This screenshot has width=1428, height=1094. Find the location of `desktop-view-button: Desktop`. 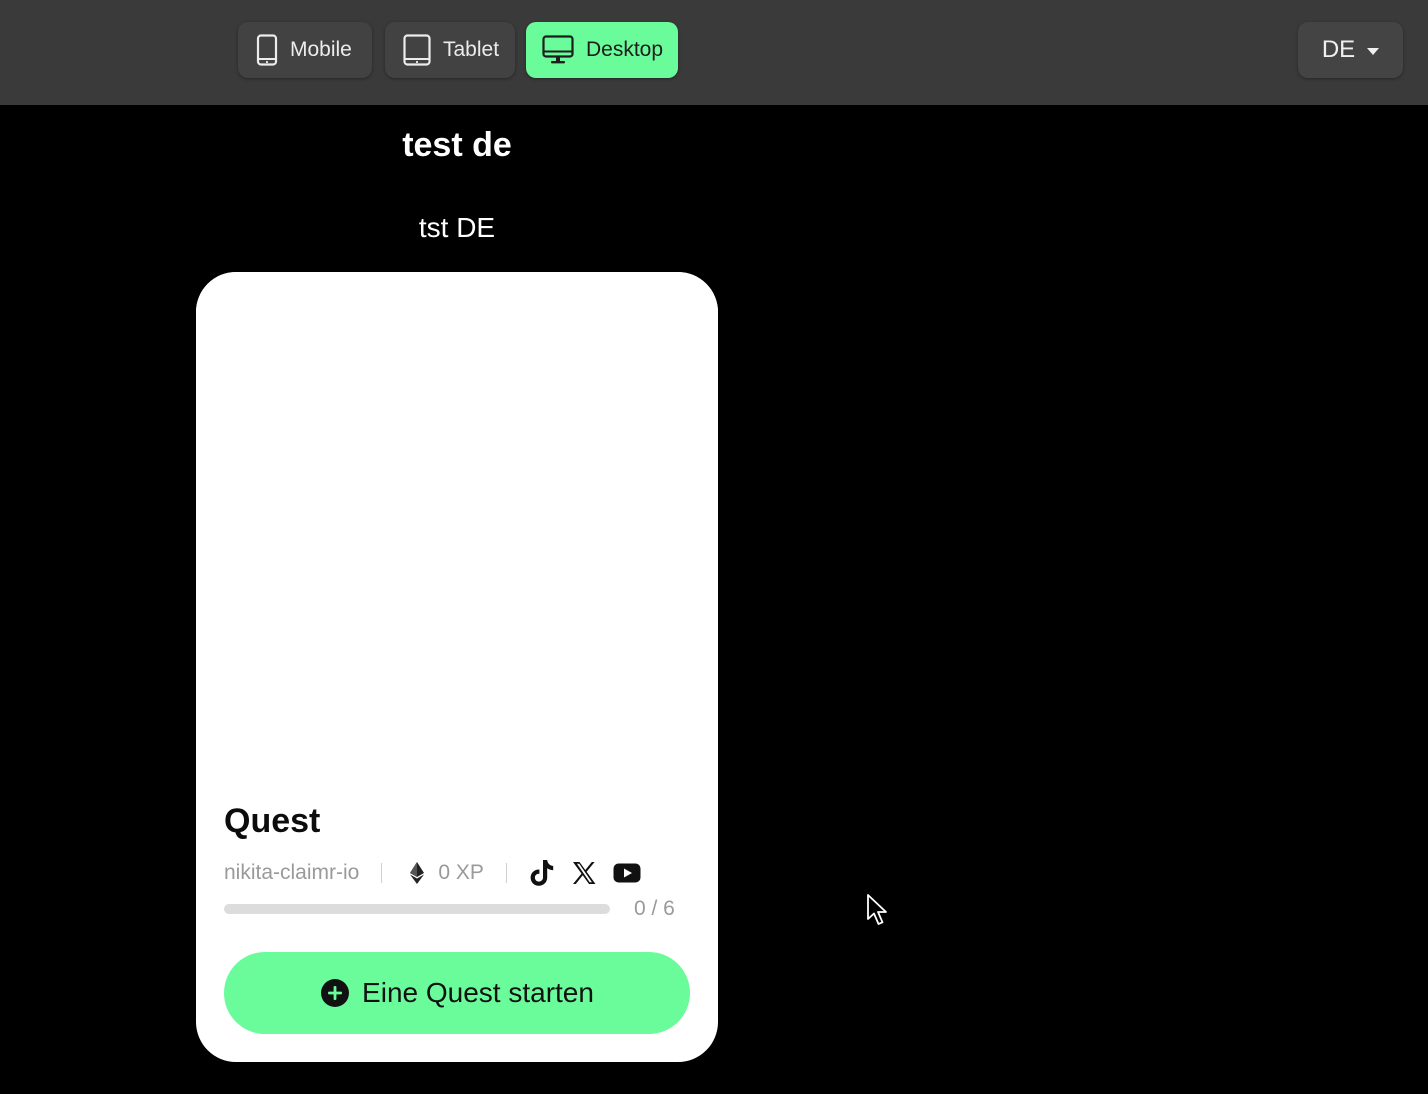

desktop-view-button: Desktop is located at coordinates (602, 50).